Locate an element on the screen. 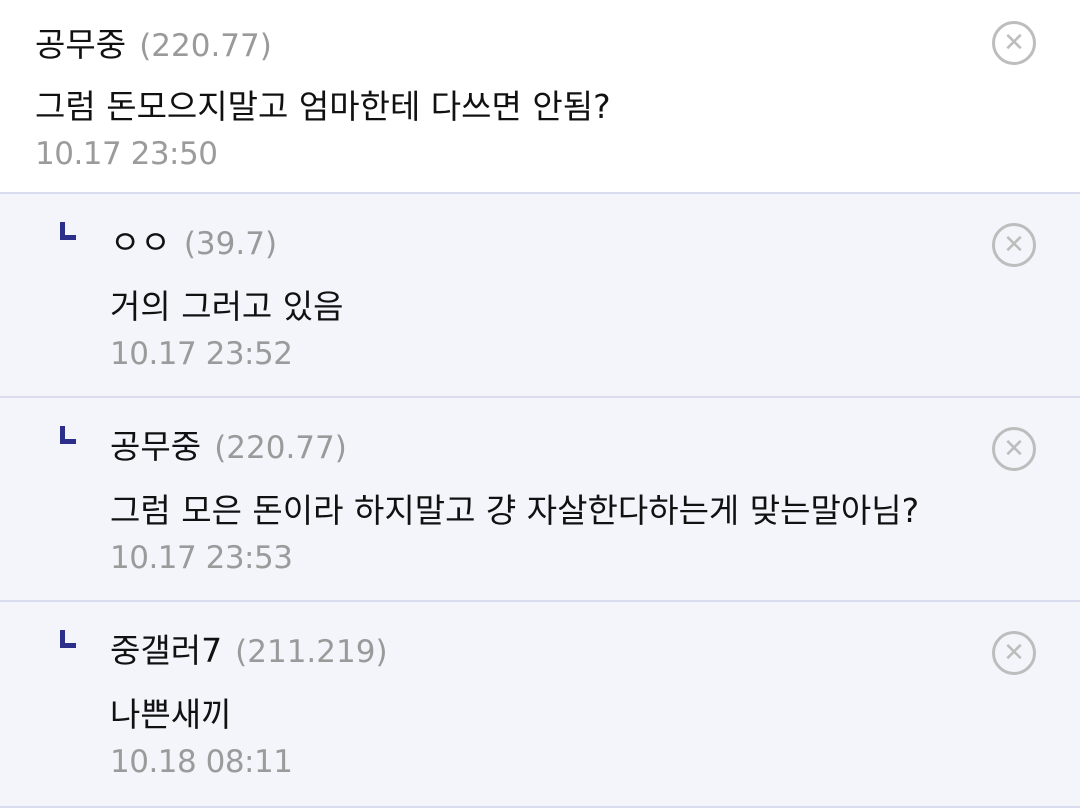 This screenshot has height=808, width=1080. comment-ip: (39.7) is located at coordinates (230, 244).